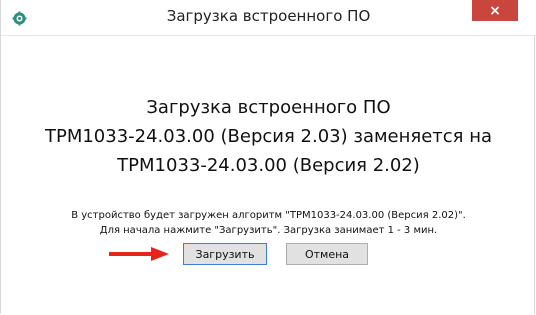  I want to click on cancel-button-label: Отмена, so click(327, 254).